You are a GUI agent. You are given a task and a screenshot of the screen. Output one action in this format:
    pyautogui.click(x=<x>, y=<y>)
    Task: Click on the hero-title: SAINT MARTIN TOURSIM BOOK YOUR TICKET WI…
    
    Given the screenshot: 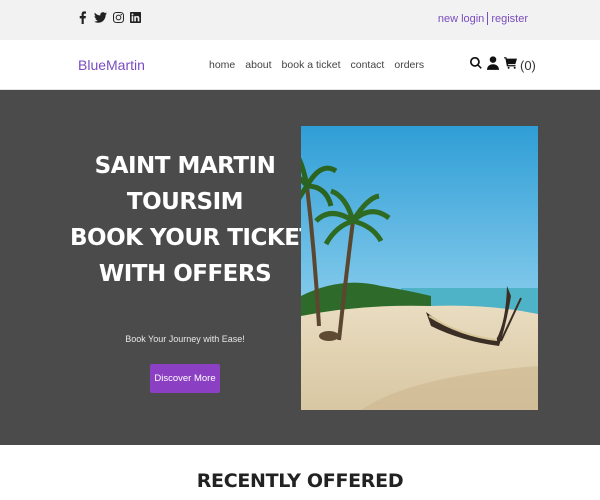 What is the action you would take?
    pyautogui.click(x=192, y=220)
    